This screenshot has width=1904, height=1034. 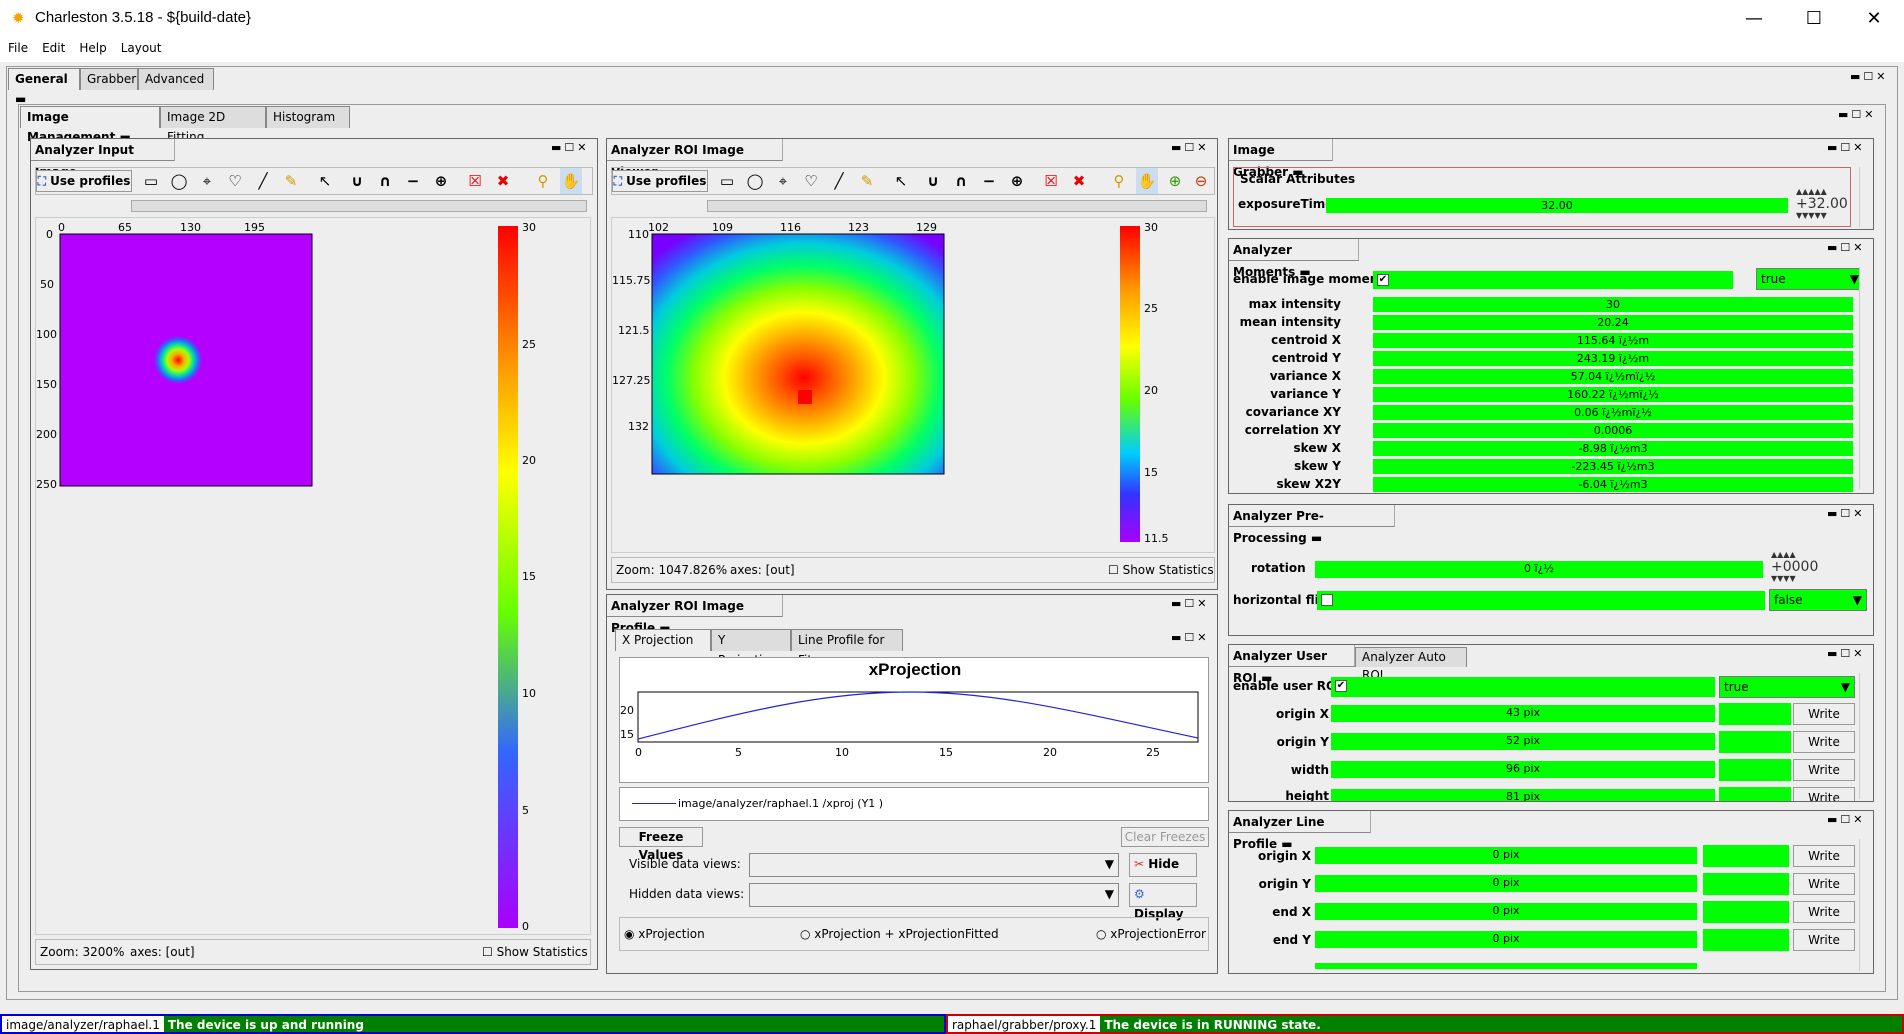 What do you see at coordinates (1175, 181) in the screenshot?
I see `zoom-in-icon: ⊕` at bounding box center [1175, 181].